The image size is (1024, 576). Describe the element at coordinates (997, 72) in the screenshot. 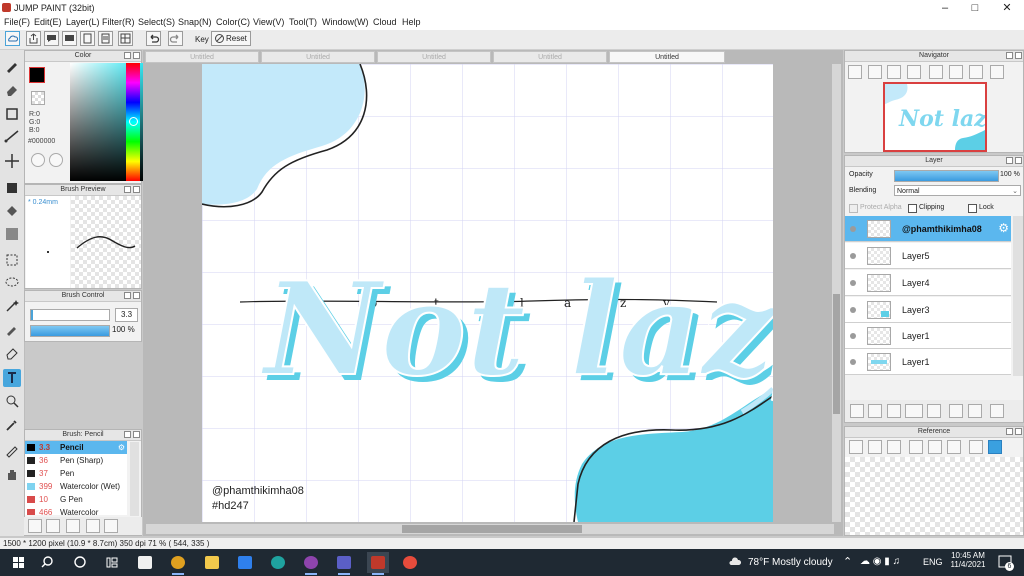

I see `lock-view-icon` at that location.